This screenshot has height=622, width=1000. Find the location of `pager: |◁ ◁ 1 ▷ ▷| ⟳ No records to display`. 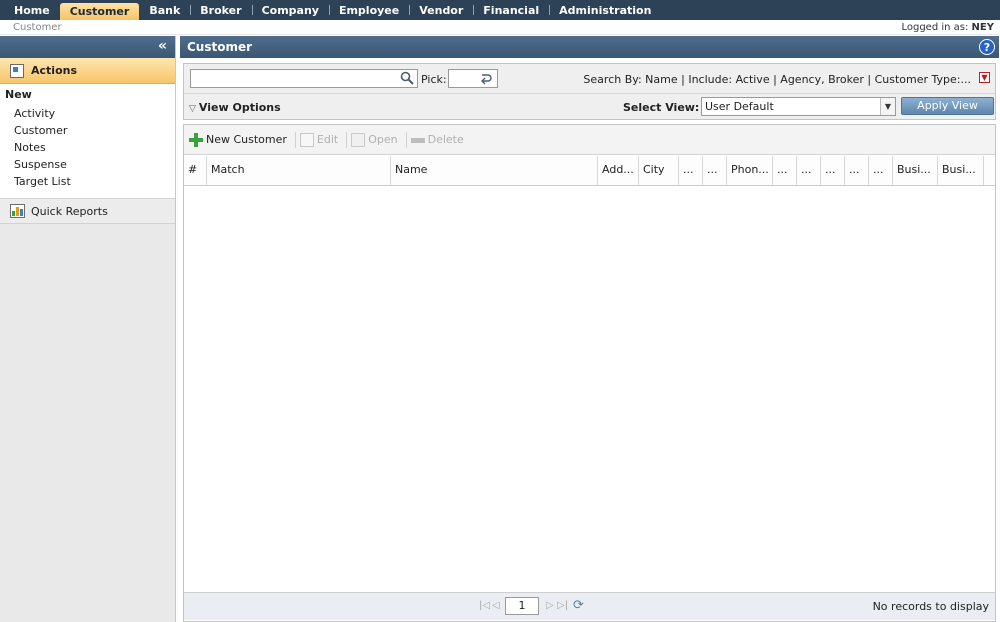

pager: |◁ ◁ 1 ▷ ▷| ⟳ No records to display is located at coordinates (589, 606).